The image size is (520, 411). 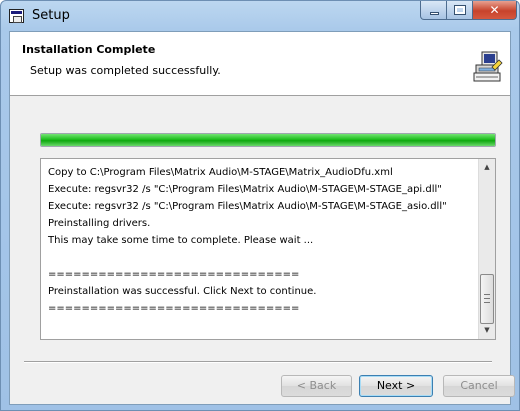 What do you see at coordinates (125, 70) in the screenshot?
I see `page-subtitle: Setup was completed successfully.` at bounding box center [125, 70].